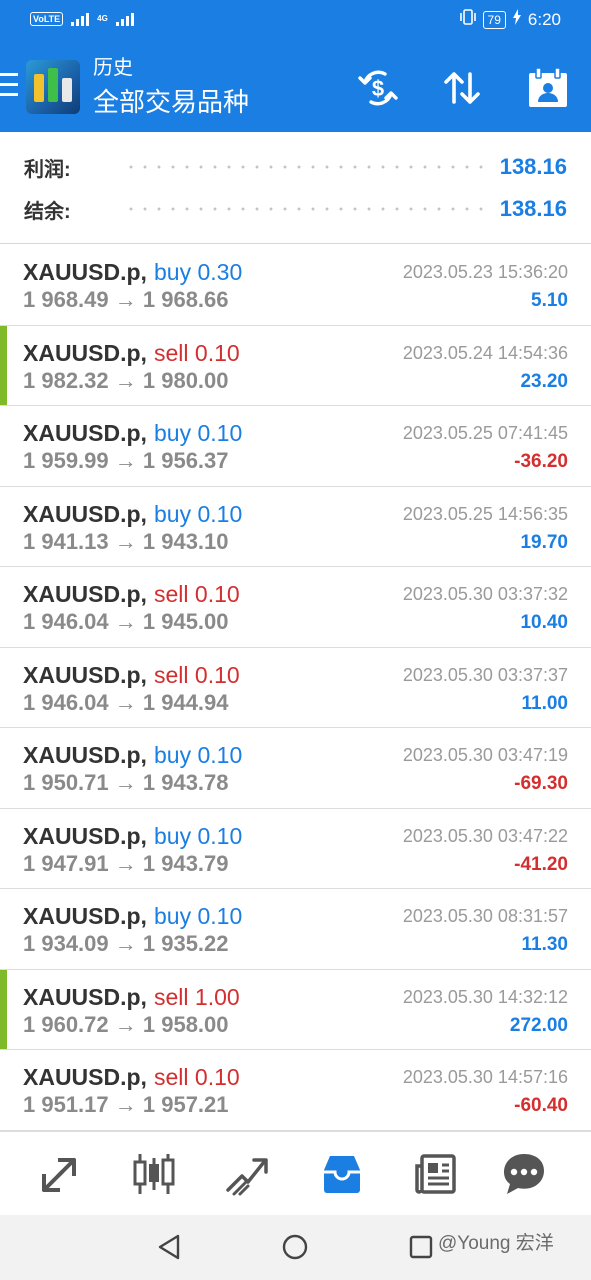 The height and width of the screenshot is (1280, 591). Describe the element at coordinates (185, 943) in the screenshot. I see `close-price: 1 935.22` at that location.